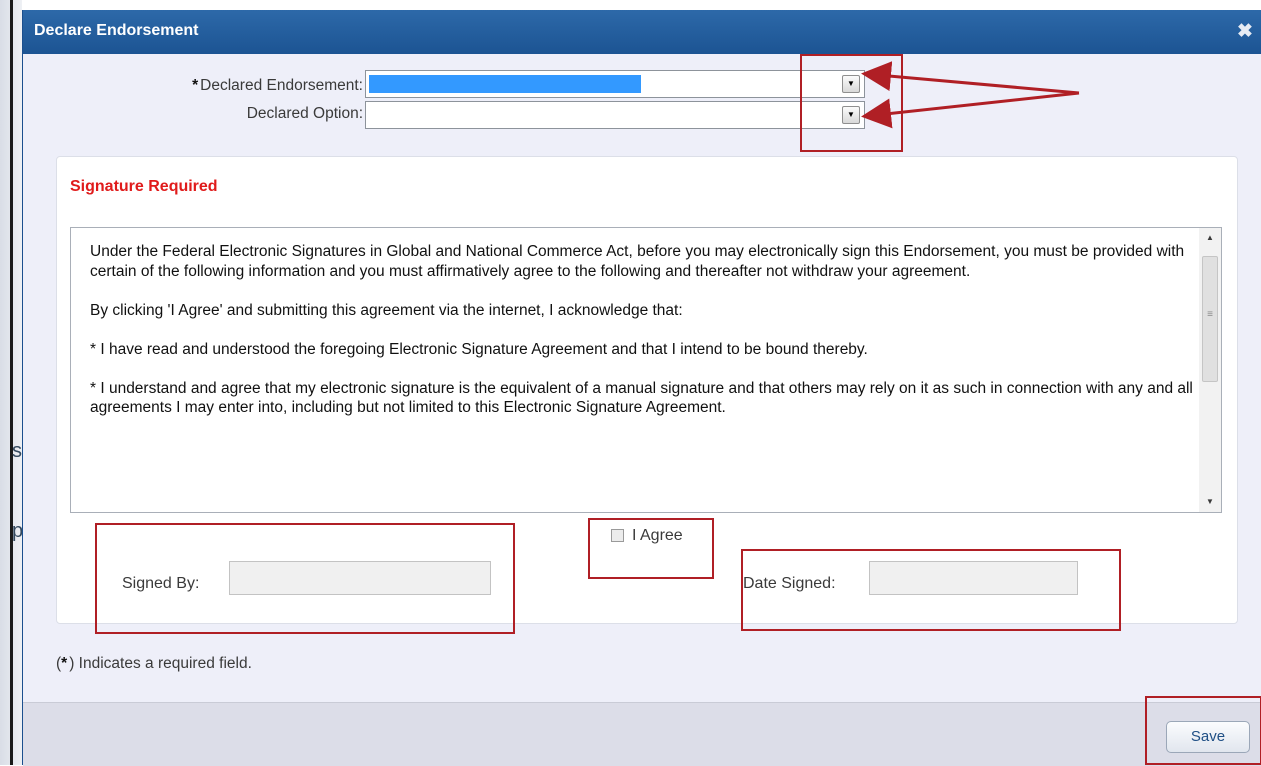 The height and width of the screenshot is (766, 1261). What do you see at coordinates (277, 85) in the screenshot?
I see `declared-endorsement-label: * Declared Endorsement:` at bounding box center [277, 85].